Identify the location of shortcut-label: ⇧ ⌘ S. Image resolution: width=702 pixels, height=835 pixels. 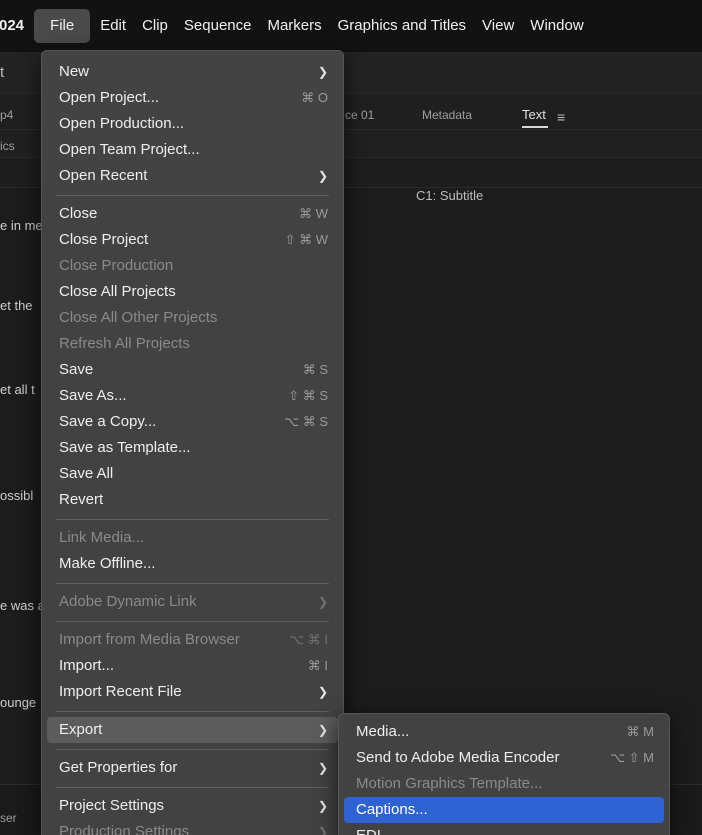
(308, 395).